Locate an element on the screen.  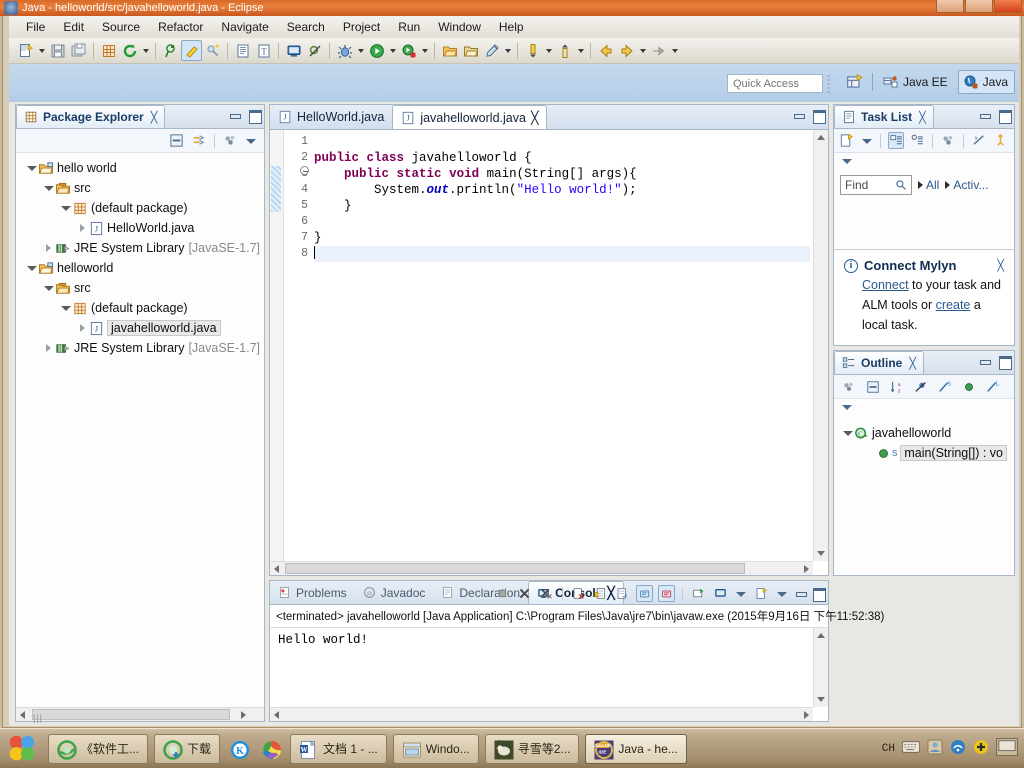
taskbar-item-download: 下载 is located at coordinates (187, 748).